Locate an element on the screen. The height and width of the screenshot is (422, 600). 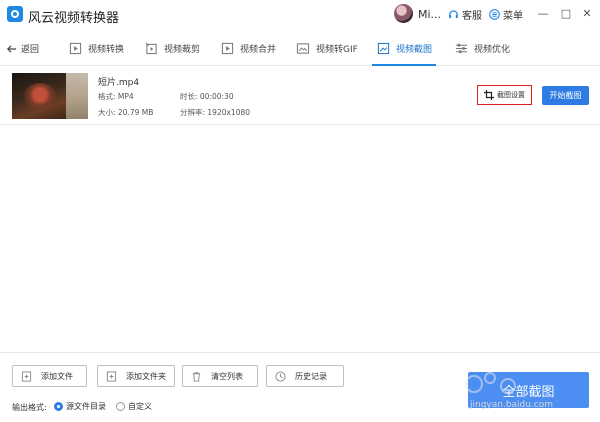
add-folder-label: 添加文件夹 is located at coordinates (146, 376).